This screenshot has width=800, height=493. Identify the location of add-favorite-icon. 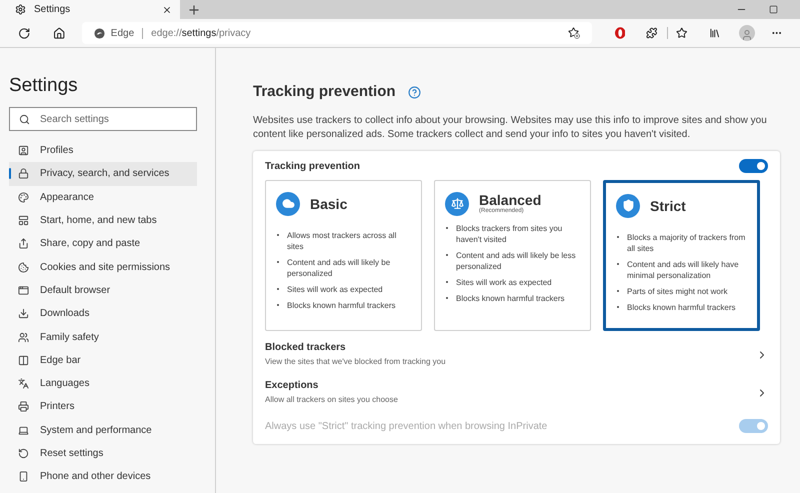
(574, 33).